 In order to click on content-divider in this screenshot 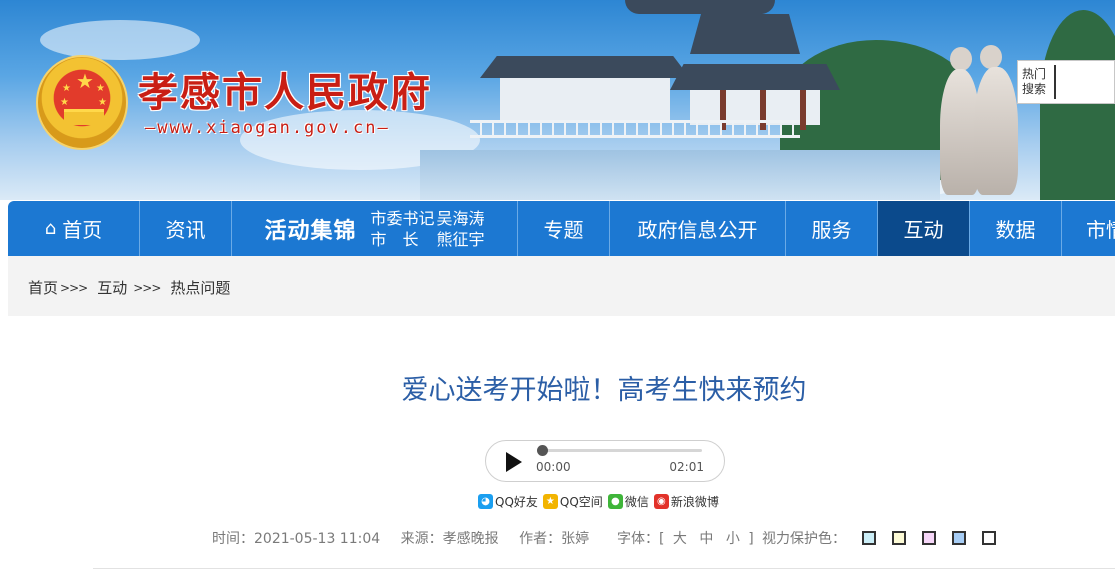, I will do `click(604, 568)`.